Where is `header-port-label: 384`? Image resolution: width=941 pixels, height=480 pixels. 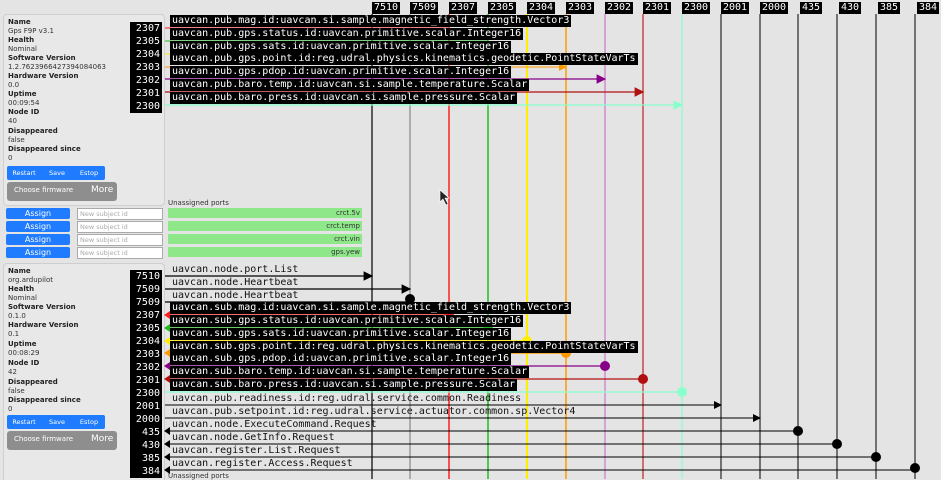 header-port-label: 384 is located at coordinates (928, 8).